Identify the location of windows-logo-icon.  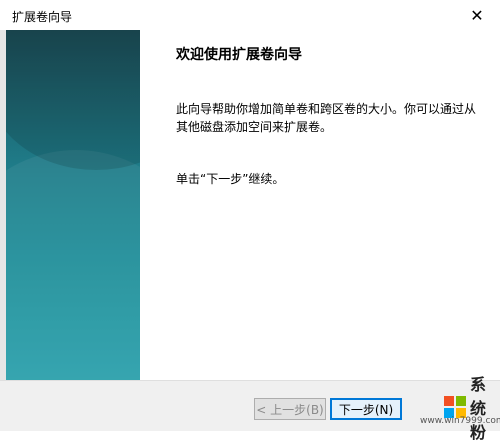
(455, 407).